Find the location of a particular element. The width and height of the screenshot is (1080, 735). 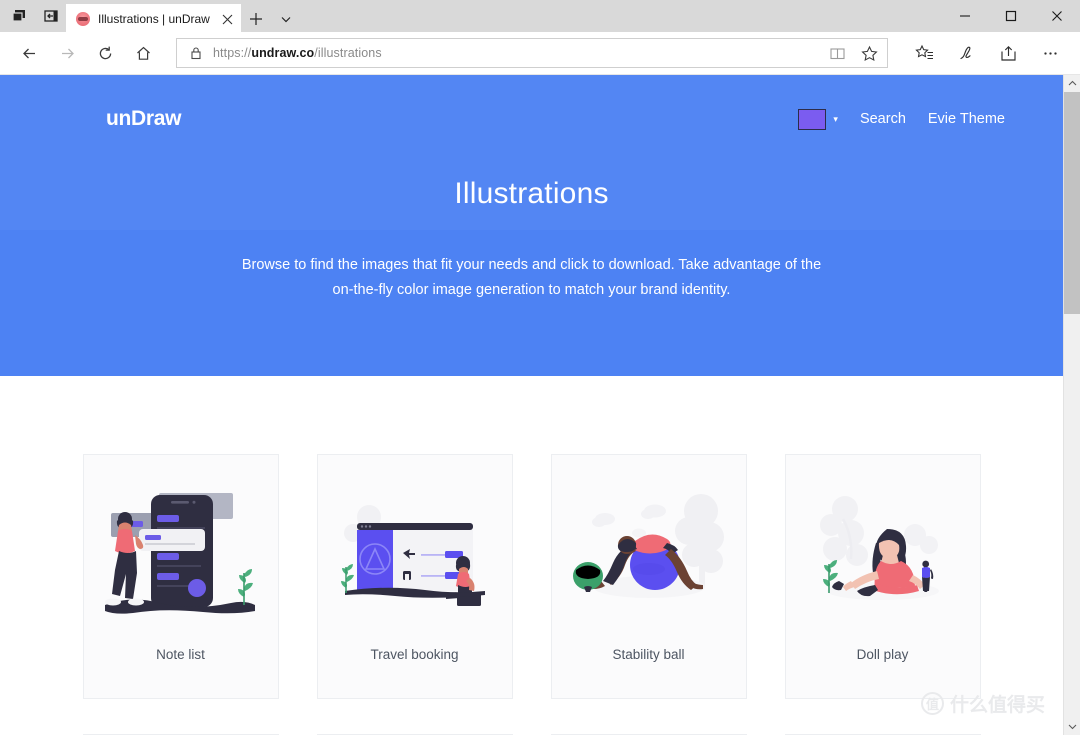

window-controls is located at coordinates (1011, 16).